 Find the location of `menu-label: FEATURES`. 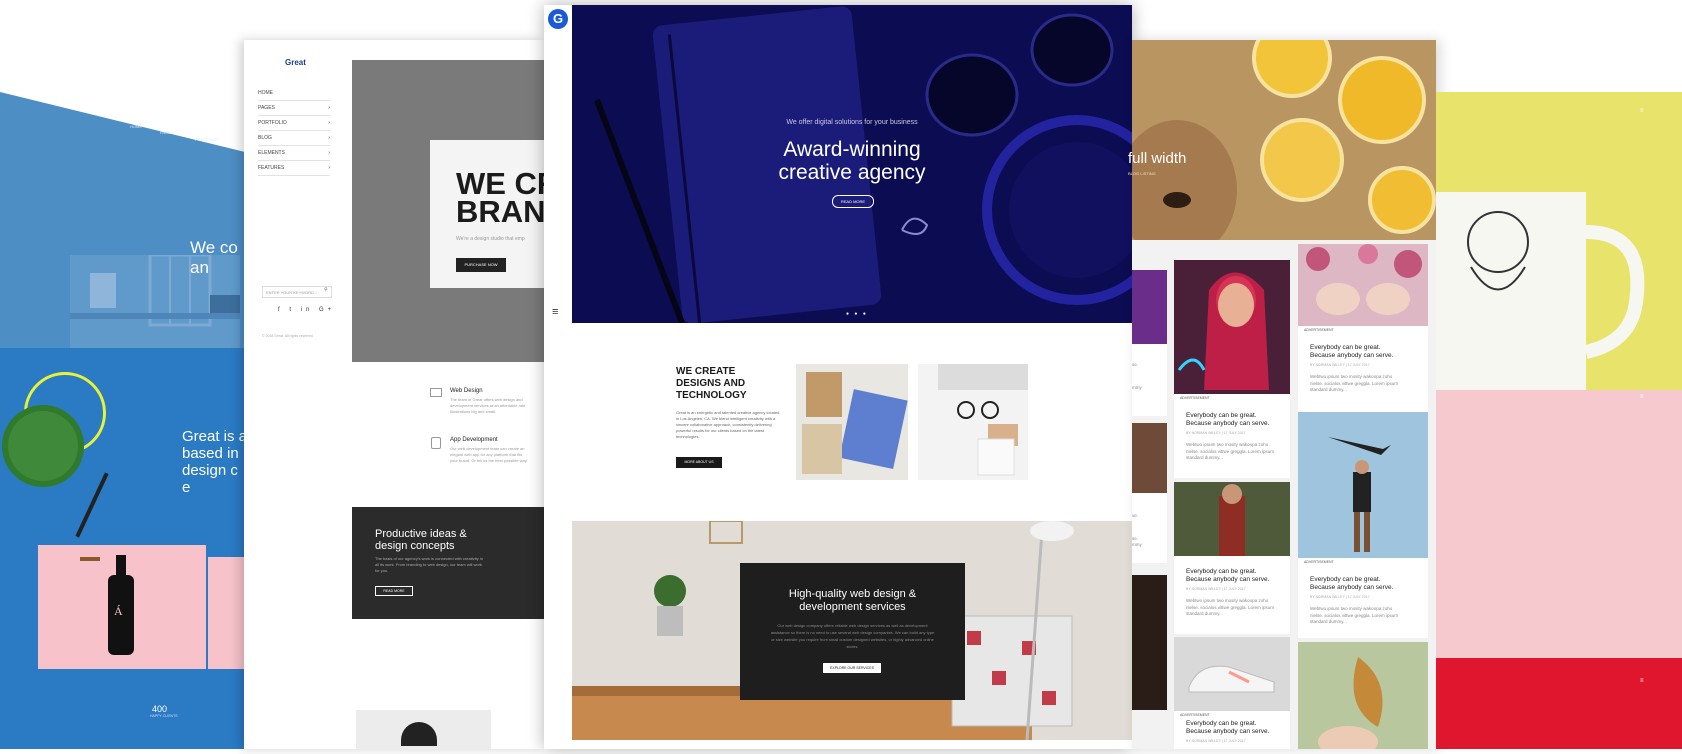

menu-label: FEATURES is located at coordinates (271, 168).